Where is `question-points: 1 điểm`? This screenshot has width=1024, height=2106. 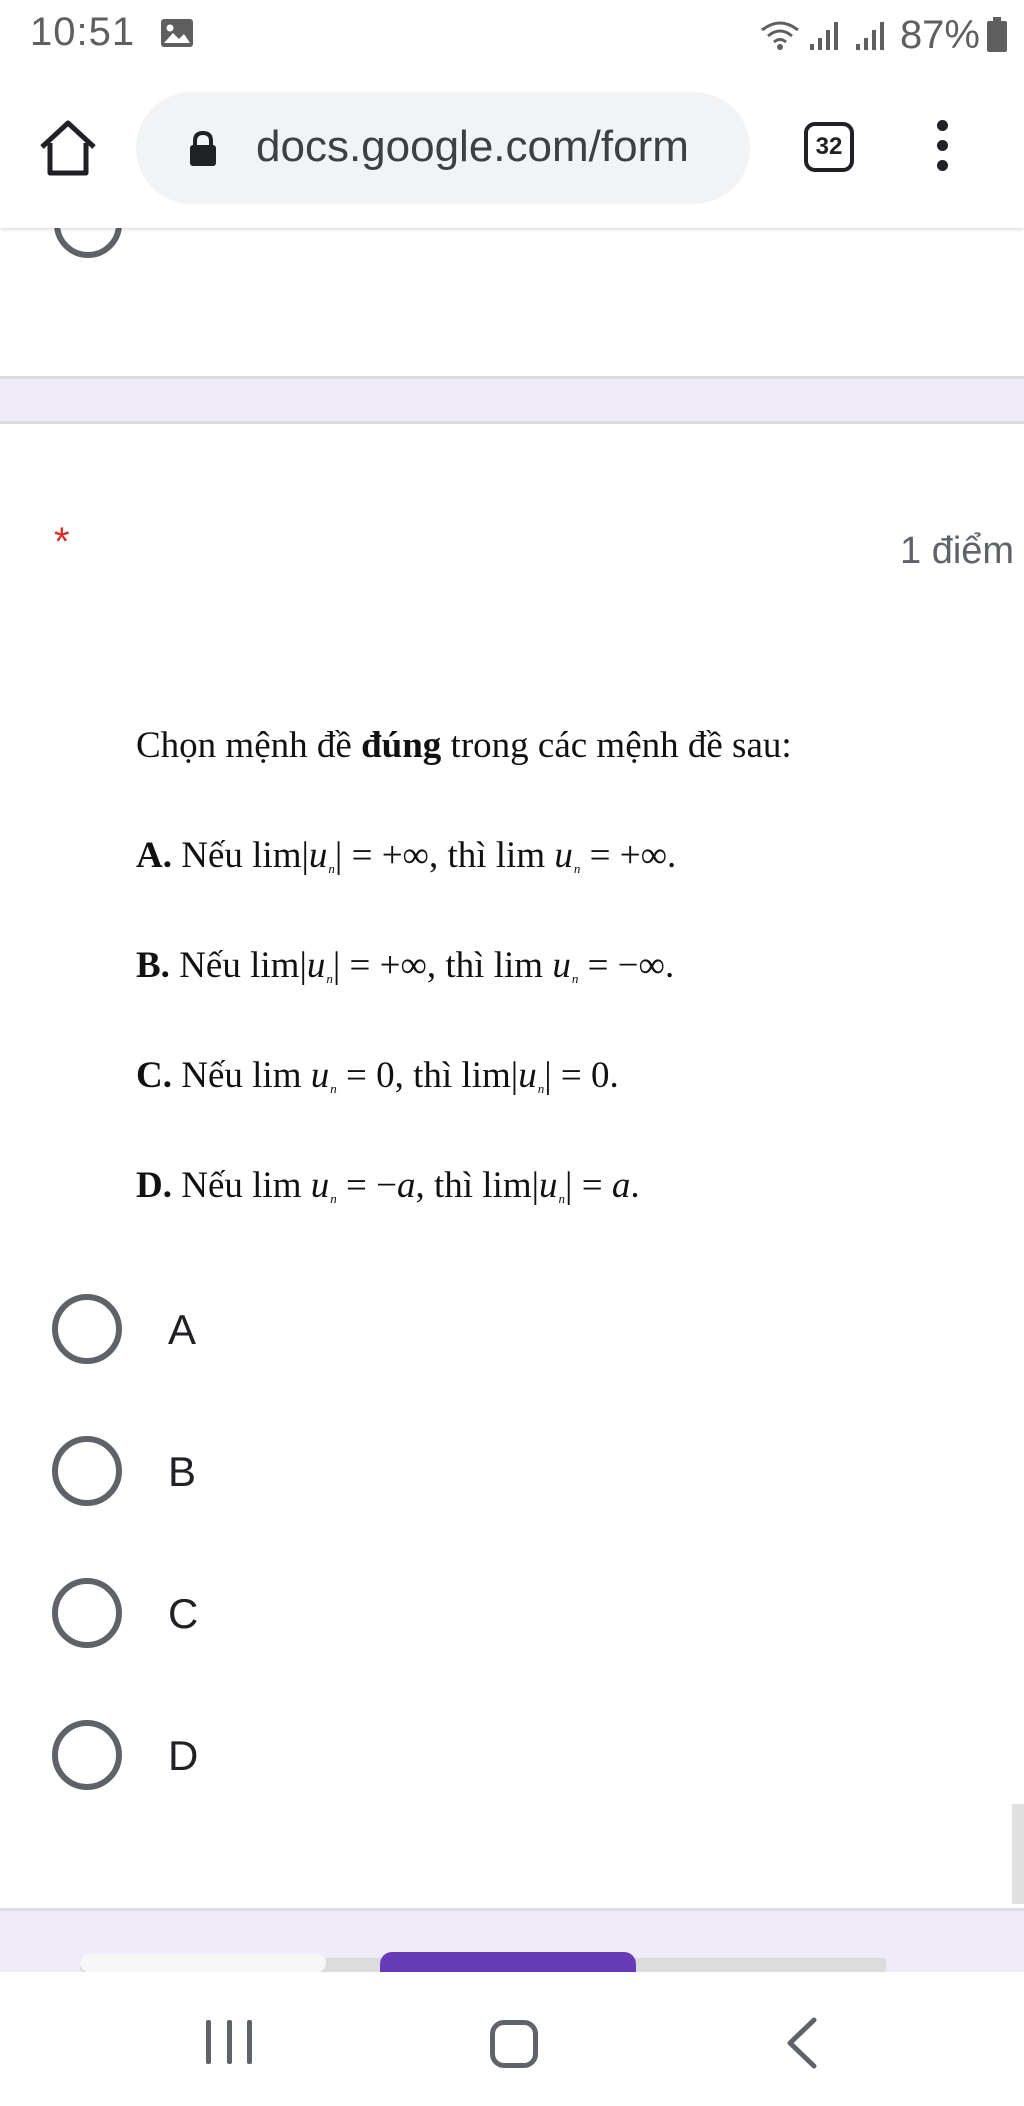
question-points: 1 điểm is located at coordinates (957, 551).